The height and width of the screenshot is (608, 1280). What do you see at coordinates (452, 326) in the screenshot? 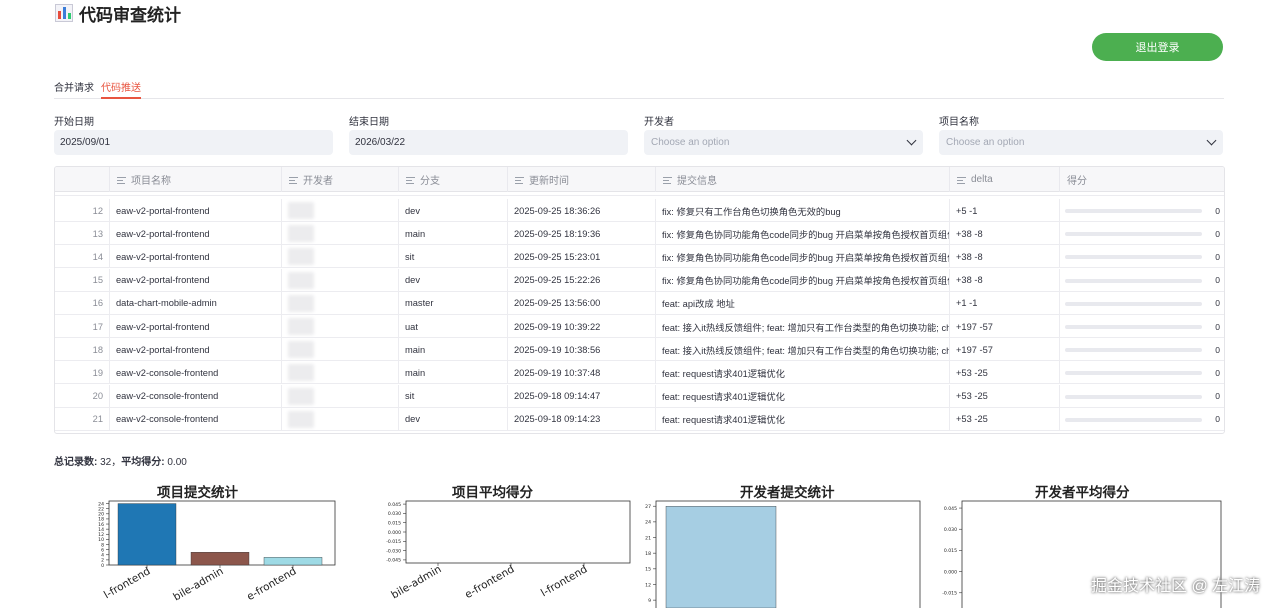
I see `branch-cell: uat` at bounding box center [452, 326].